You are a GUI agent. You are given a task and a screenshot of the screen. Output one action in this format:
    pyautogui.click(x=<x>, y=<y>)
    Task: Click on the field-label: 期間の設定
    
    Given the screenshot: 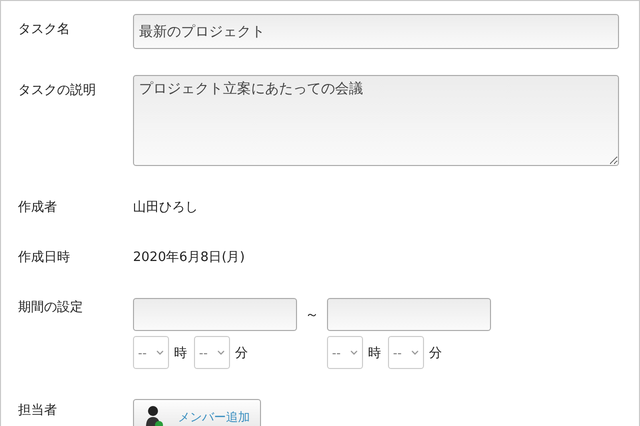 What is the action you would take?
    pyautogui.click(x=51, y=308)
    